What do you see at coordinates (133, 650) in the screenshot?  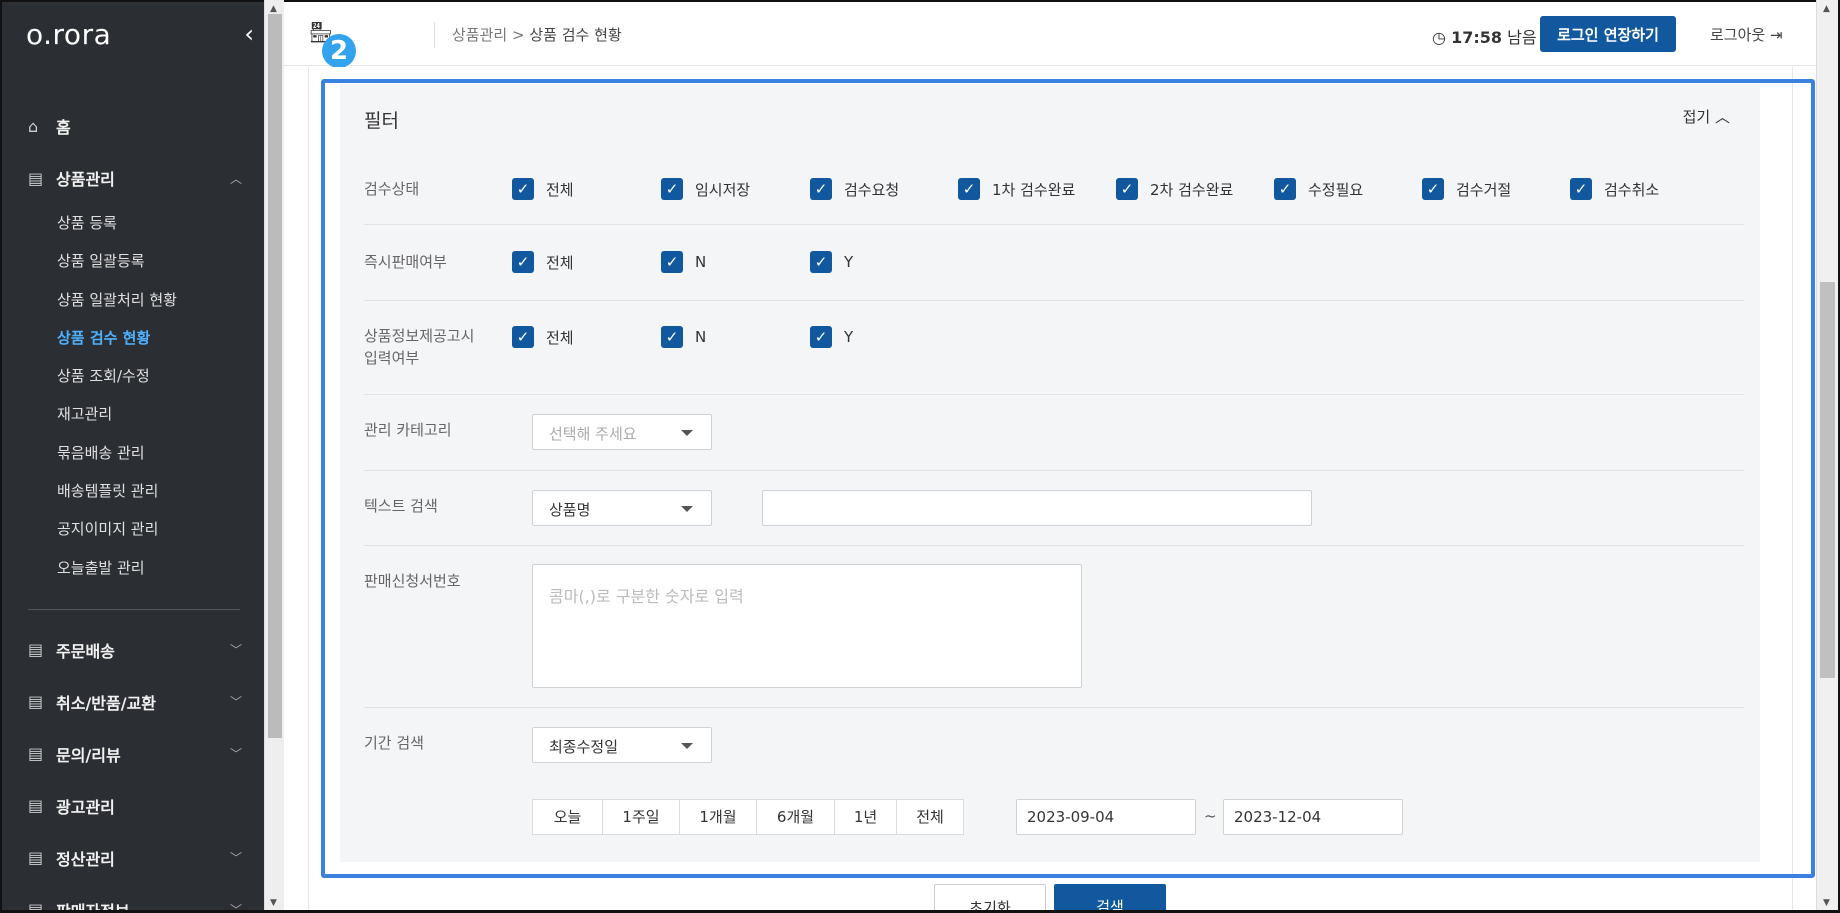 I see `sidebar-item-order-shipping: ▤ 주문배송 ﹀` at bounding box center [133, 650].